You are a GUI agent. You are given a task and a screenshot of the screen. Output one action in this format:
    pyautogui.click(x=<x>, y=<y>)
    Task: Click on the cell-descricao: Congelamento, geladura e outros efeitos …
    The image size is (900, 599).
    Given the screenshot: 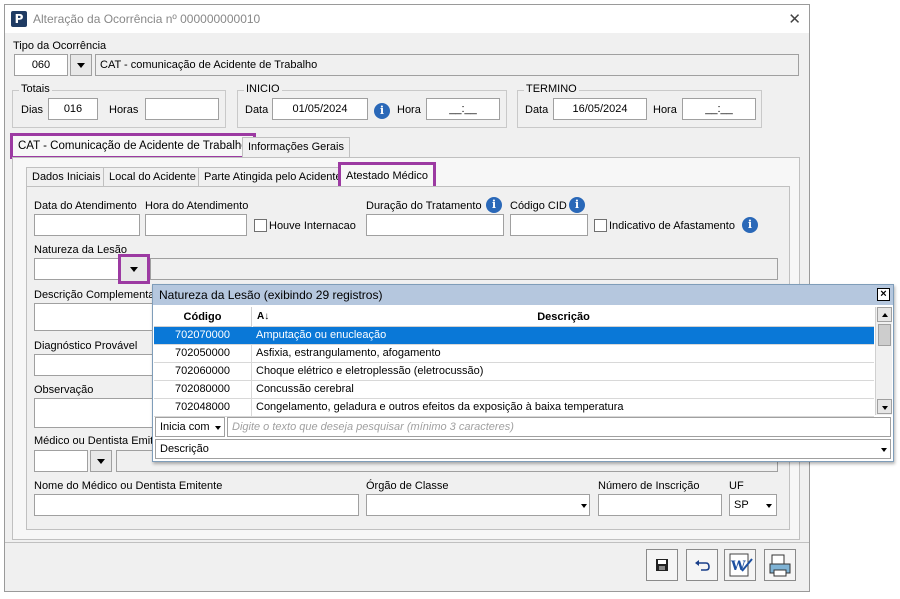 What is the action you would take?
    pyautogui.click(x=440, y=407)
    